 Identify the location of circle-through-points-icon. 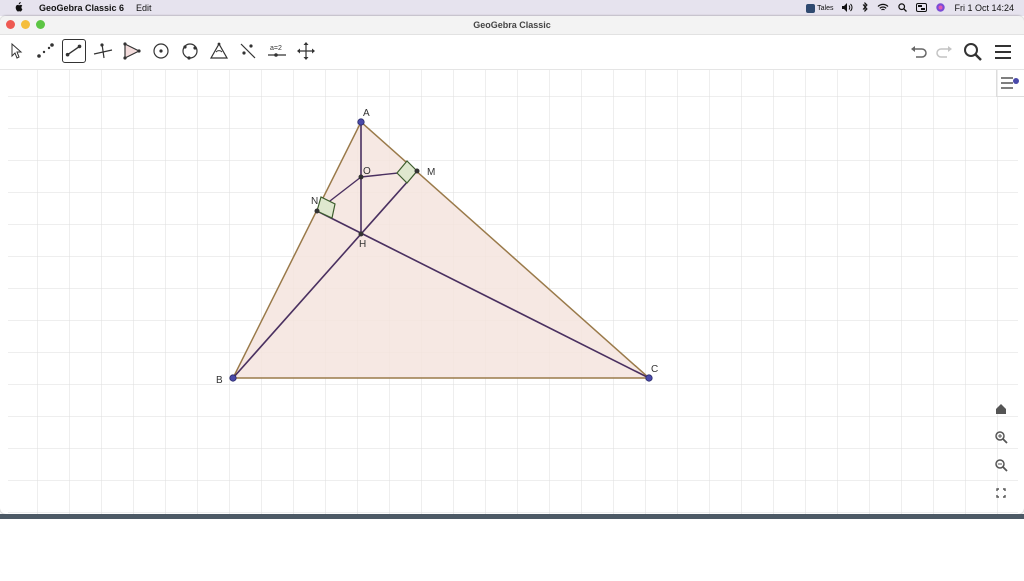
(190, 51).